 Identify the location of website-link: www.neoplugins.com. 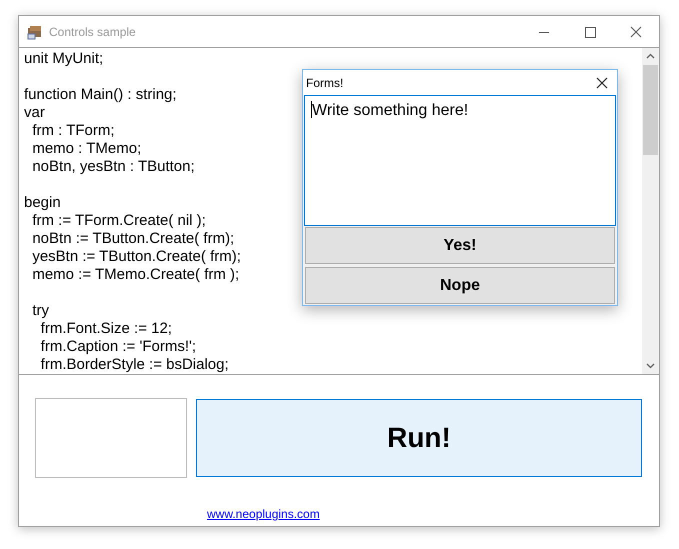
(263, 514).